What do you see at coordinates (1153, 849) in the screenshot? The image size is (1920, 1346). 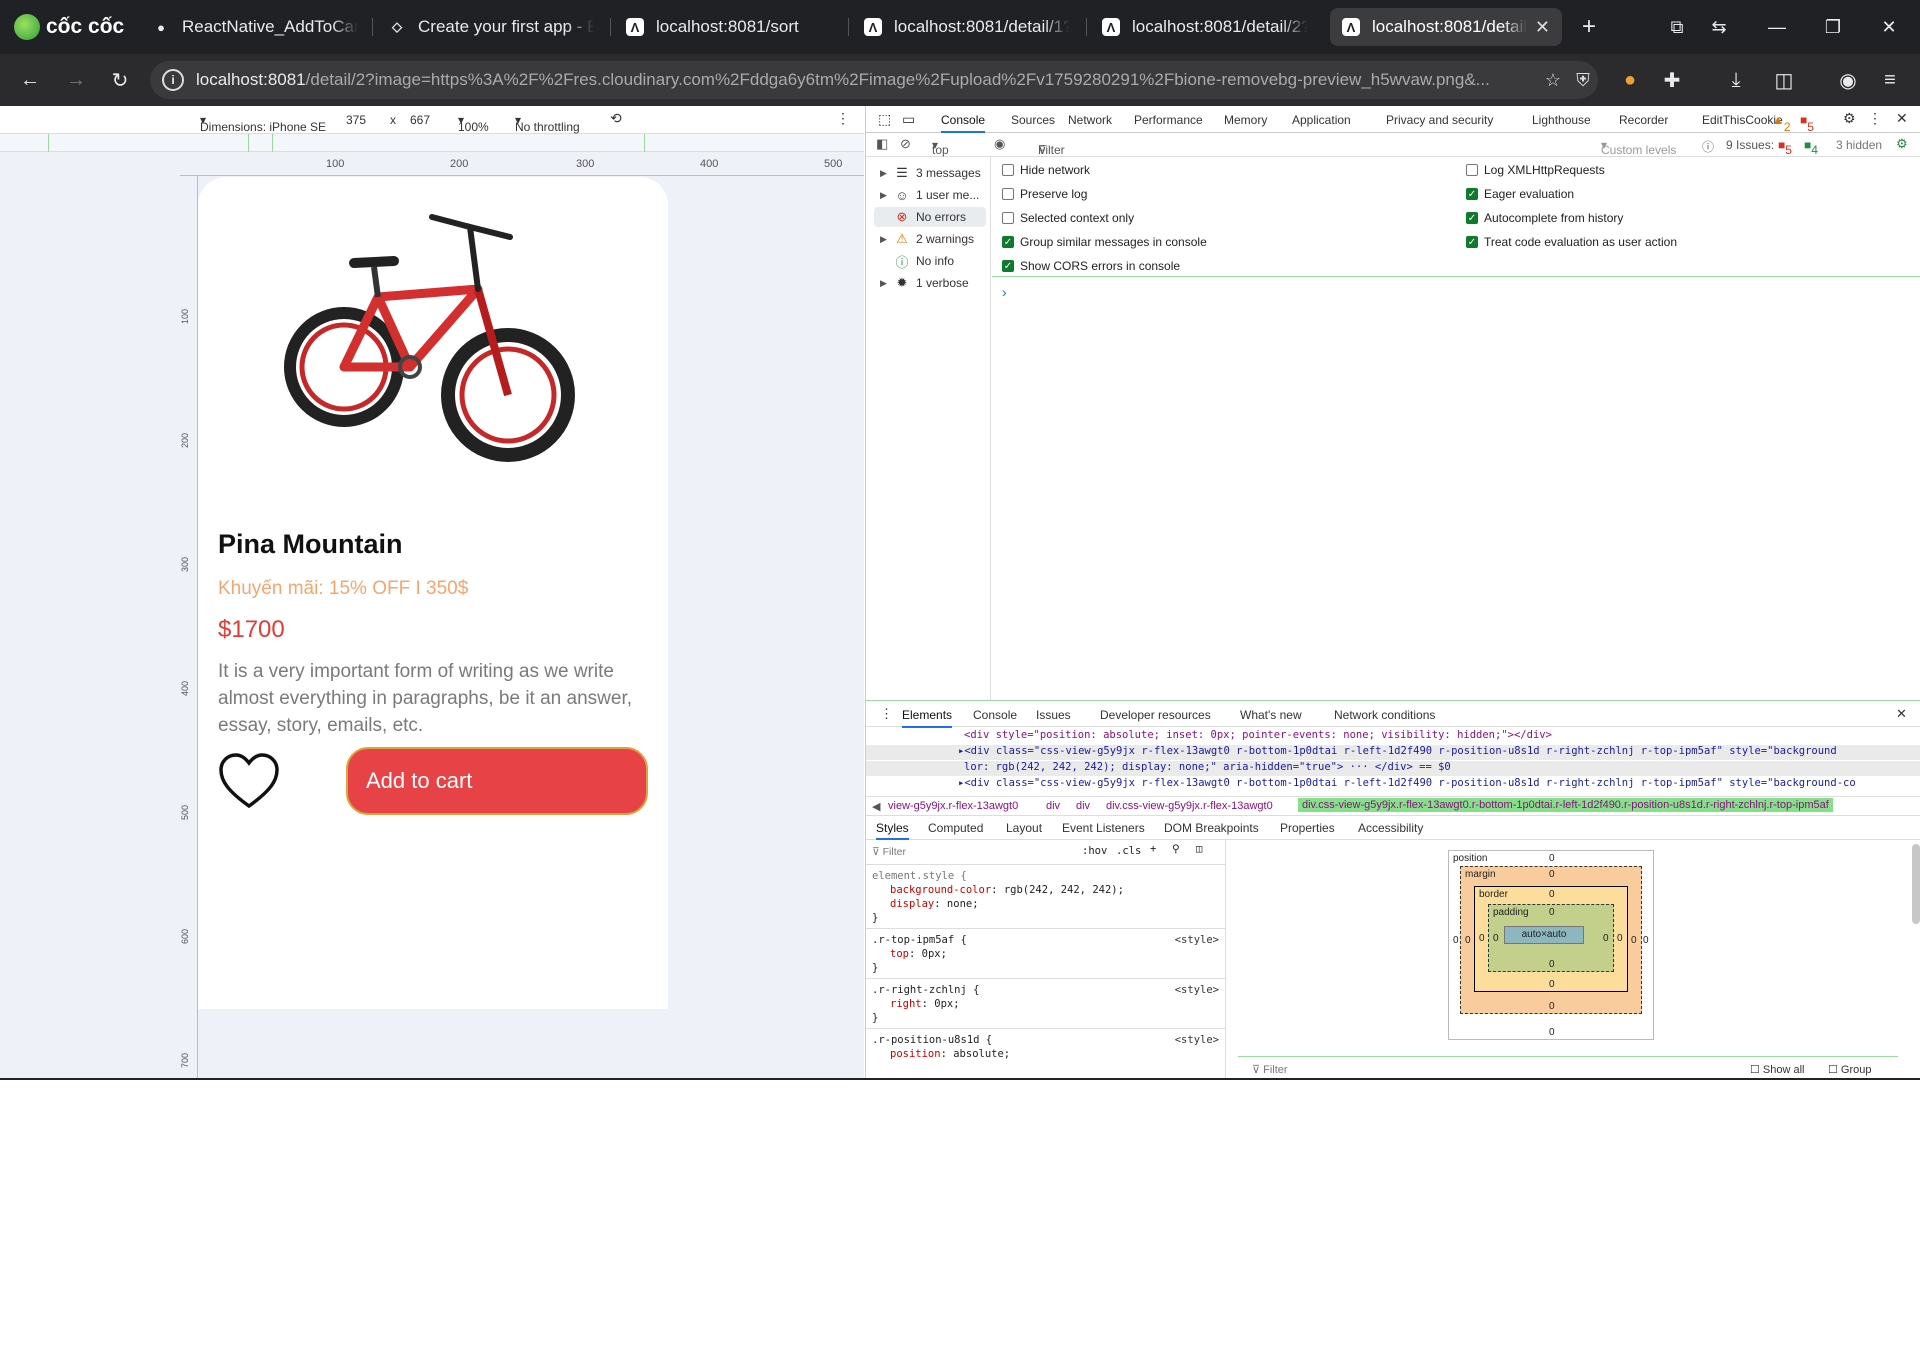 I see `new-rule-icon: +` at bounding box center [1153, 849].